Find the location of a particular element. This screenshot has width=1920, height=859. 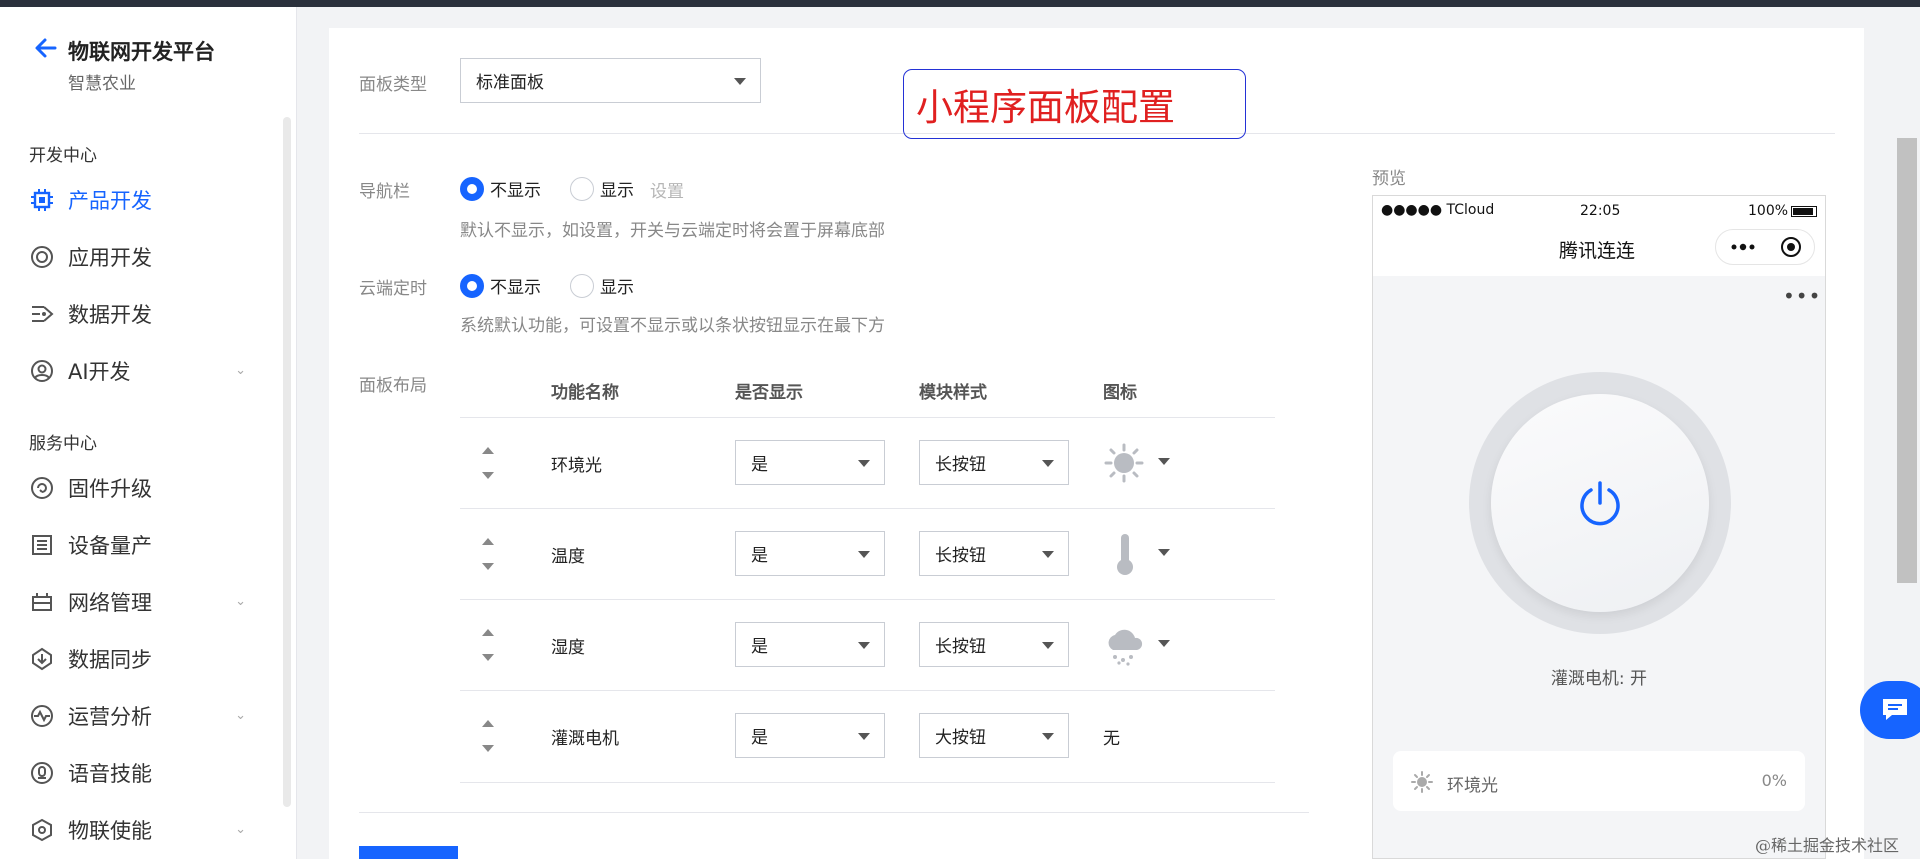

miniapp-capsule is located at coordinates (1765, 247).